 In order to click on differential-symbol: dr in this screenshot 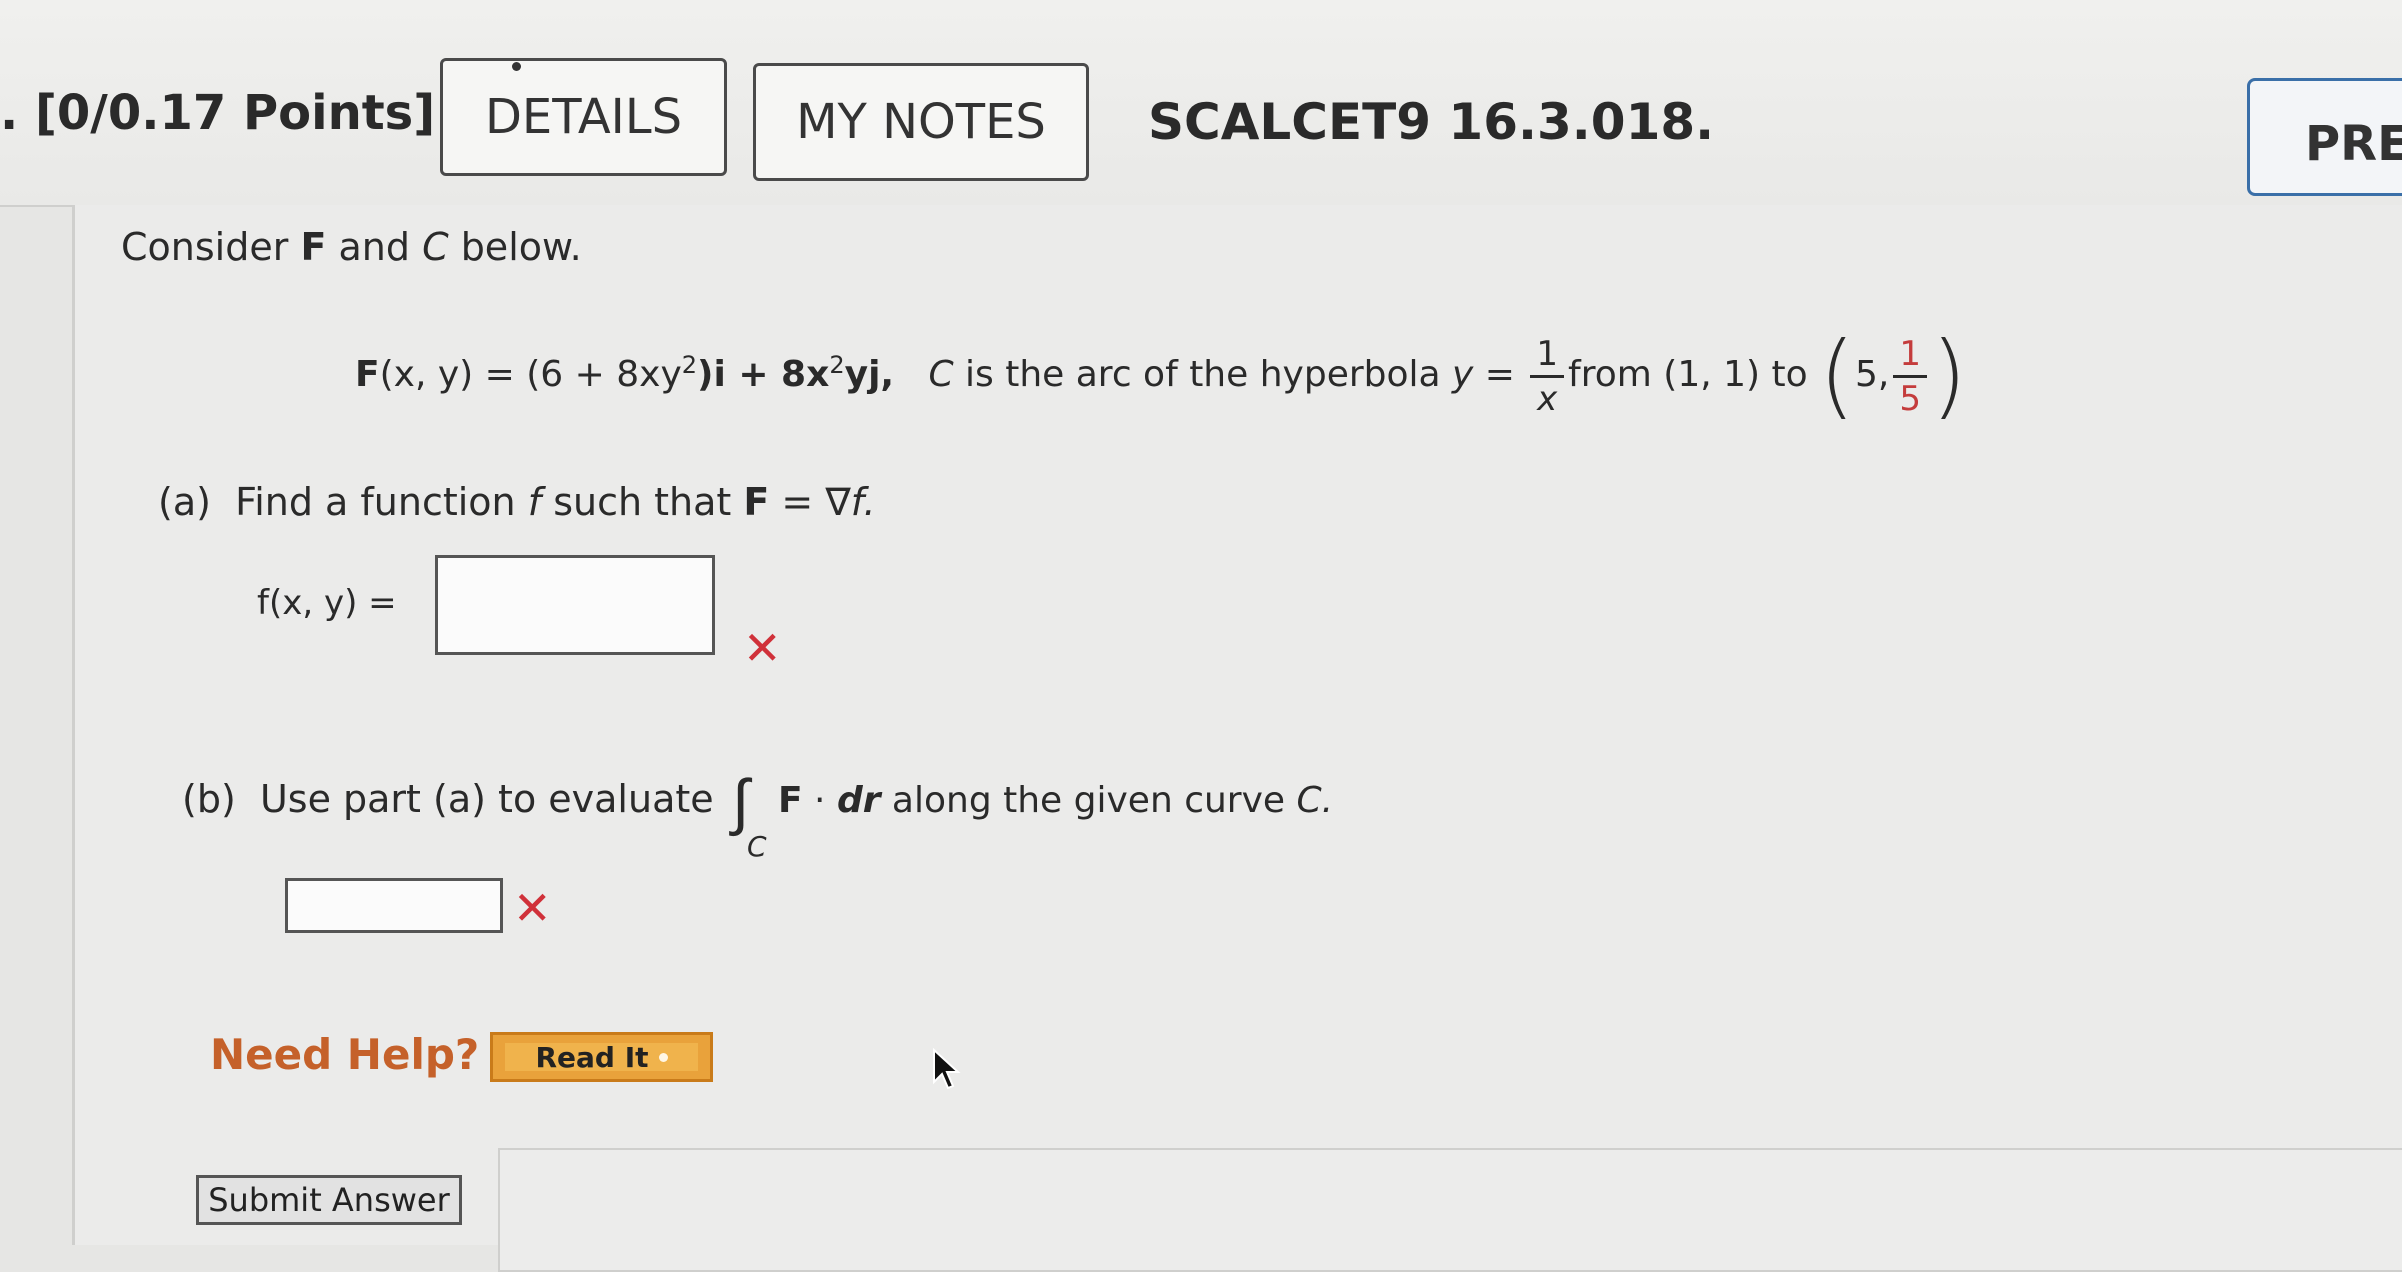, I will do `click(858, 800)`.